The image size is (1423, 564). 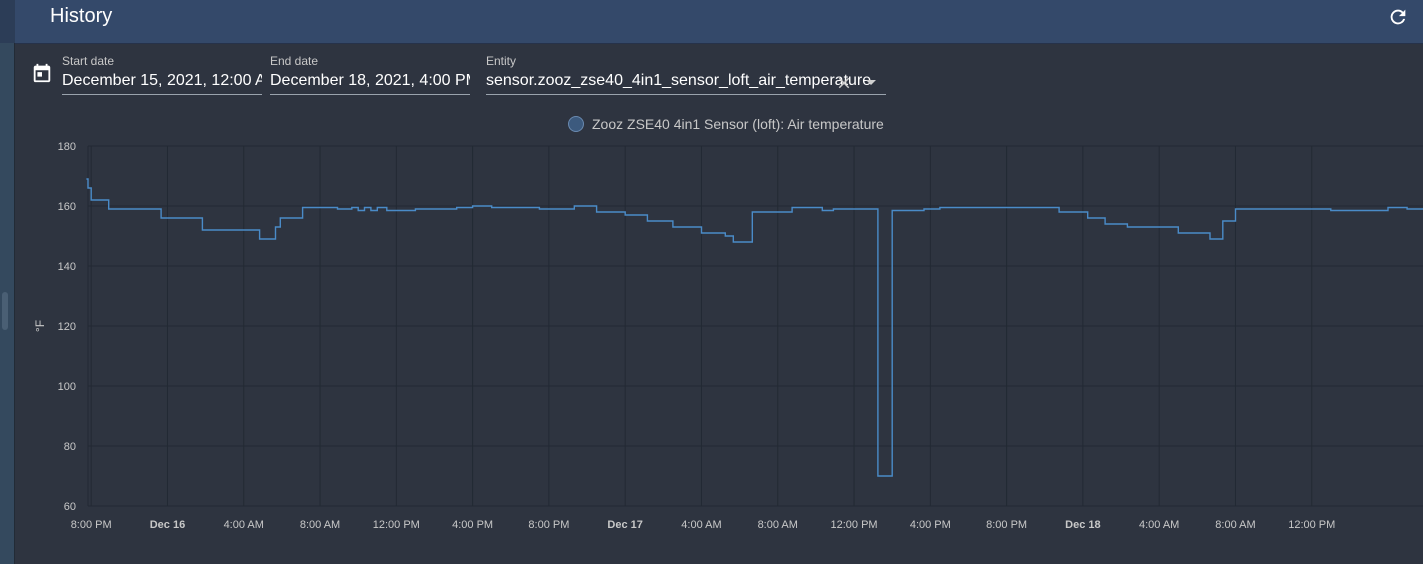 I want to click on y-axis-ticks: 60 80 100 120 140 160 180, so click(x=67, y=327).